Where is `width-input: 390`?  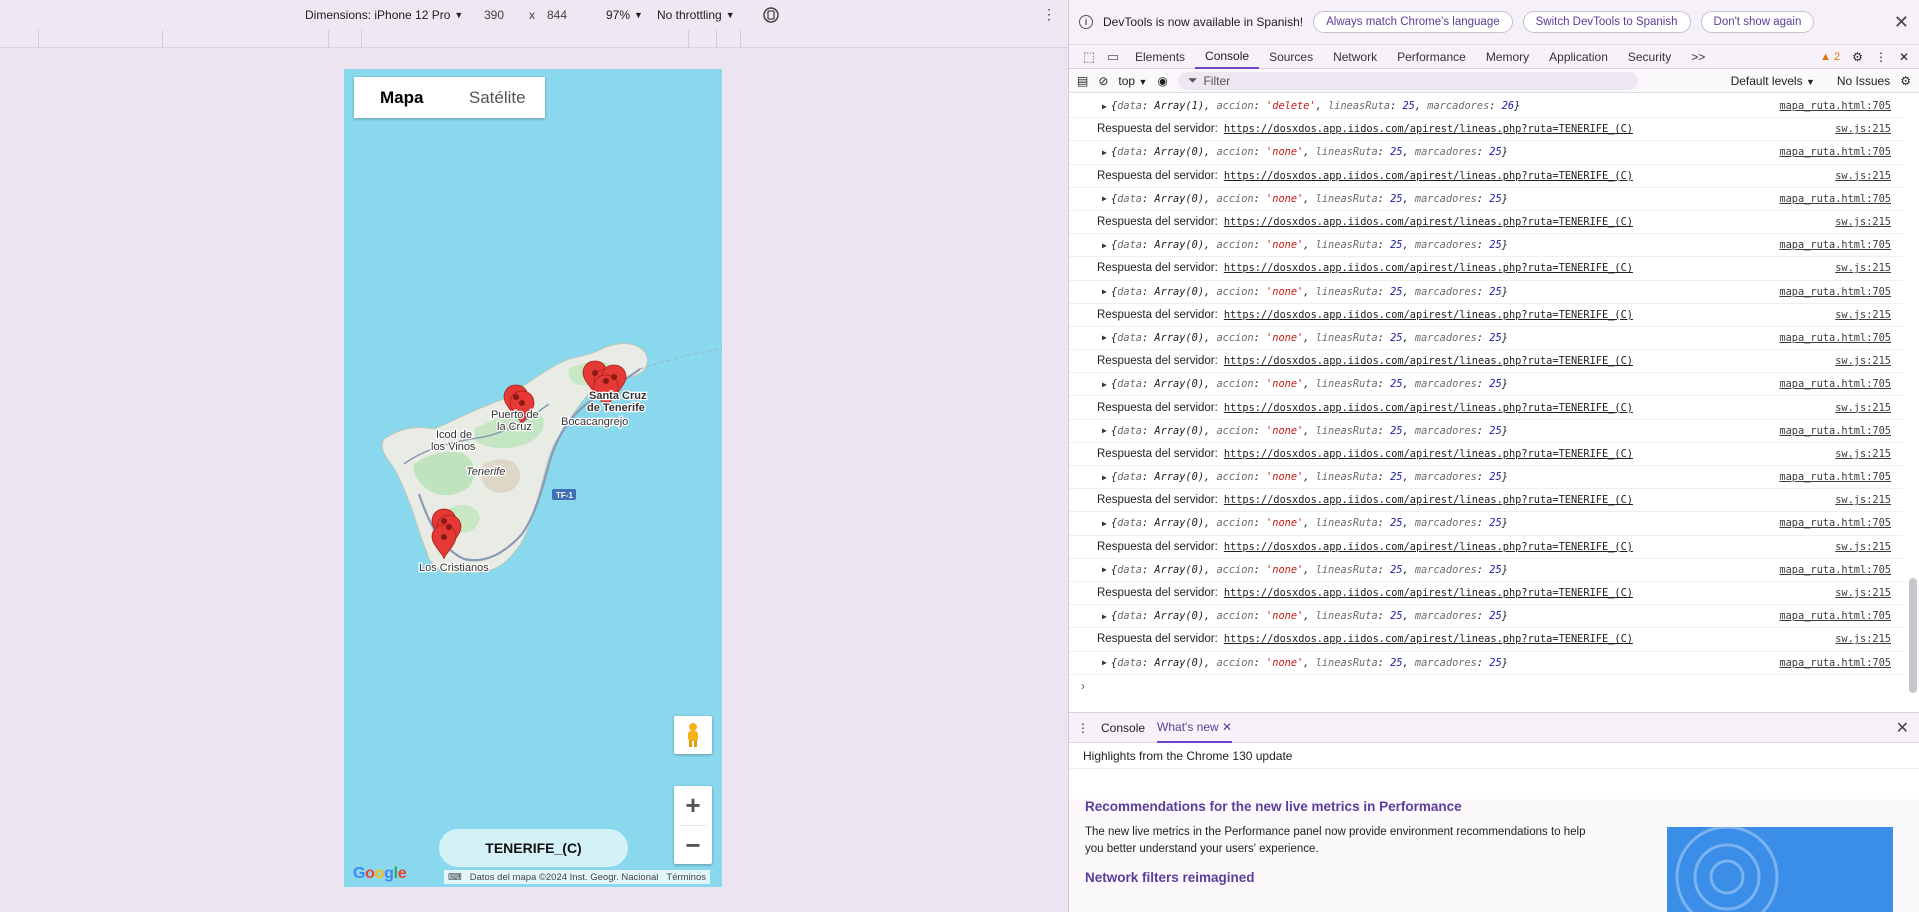 width-input: 390 is located at coordinates (494, 15).